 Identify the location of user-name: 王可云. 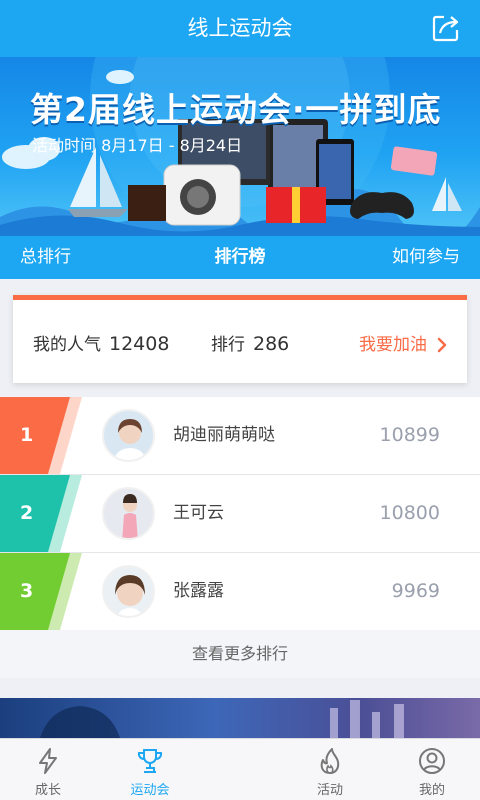
(198, 513).